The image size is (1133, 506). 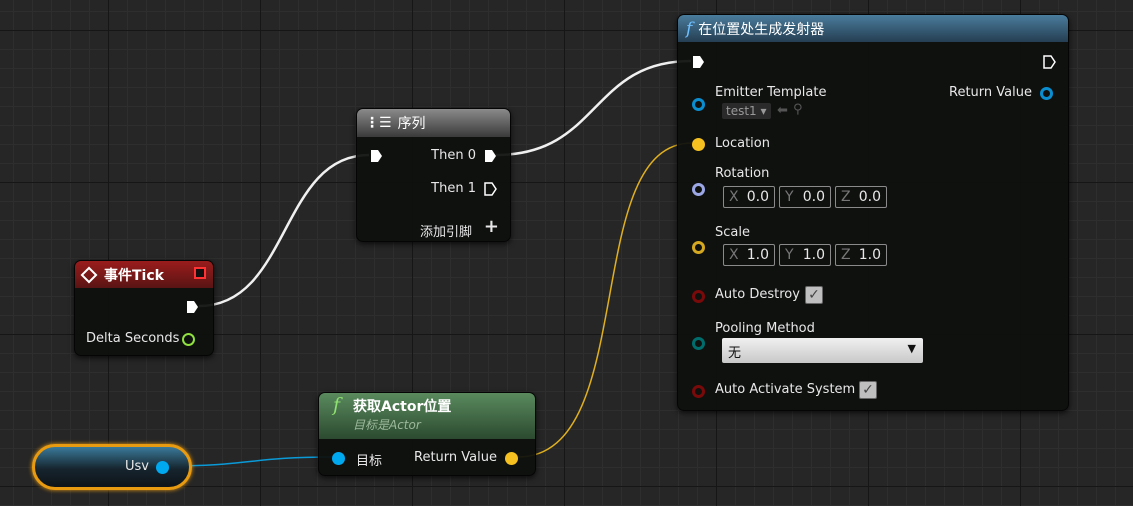 I want to click on scale-x-field: X 1.0, so click(x=749, y=255).